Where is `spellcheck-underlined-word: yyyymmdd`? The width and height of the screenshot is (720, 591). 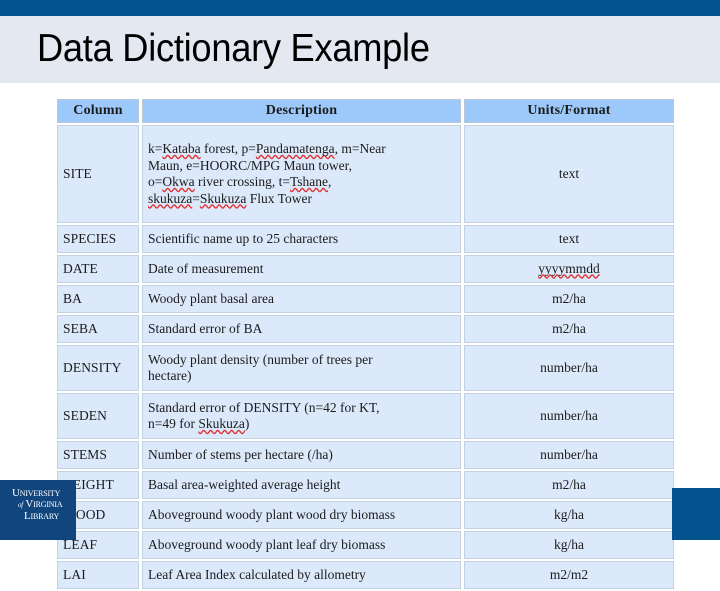 spellcheck-underlined-word: yyyymmdd is located at coordinates (569, 268).